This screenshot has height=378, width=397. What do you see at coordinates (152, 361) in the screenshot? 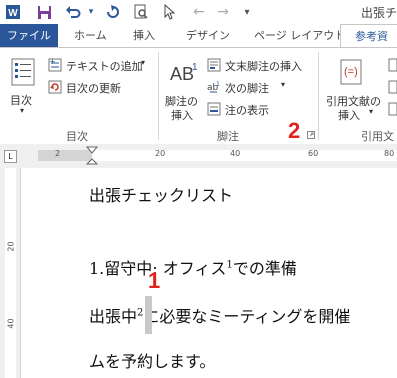
I see `body-paragraph-line-2: ムを予約します。` at bounding box center [152, 361].